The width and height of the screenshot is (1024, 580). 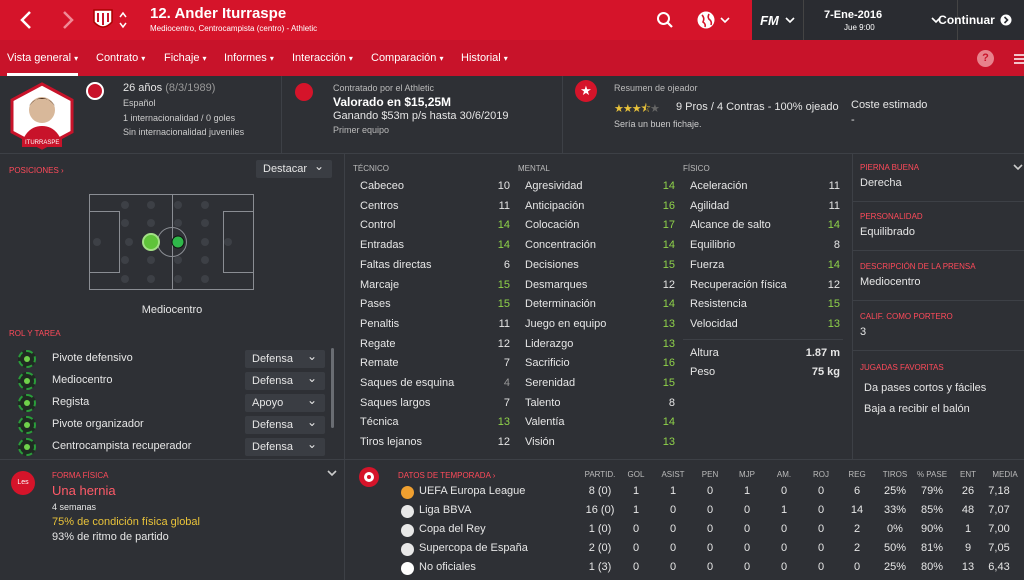 What do you see at coordinates (218, 13) in the screenshot?
I see `player-name: 12. Ander Iturraspe` at bounding box center [218, 13].